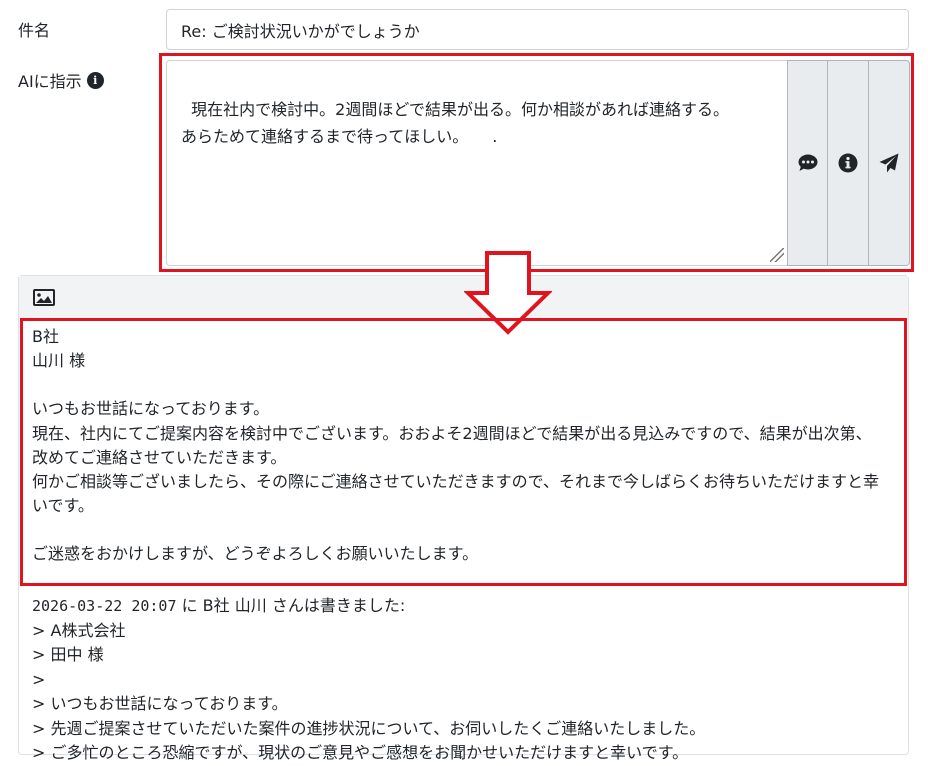 This screenshot has width=928, height=766. I want to click on quote-header: 2026-03-22 20:07 に B社 山川 さんは書きました:, so click(466, 606).